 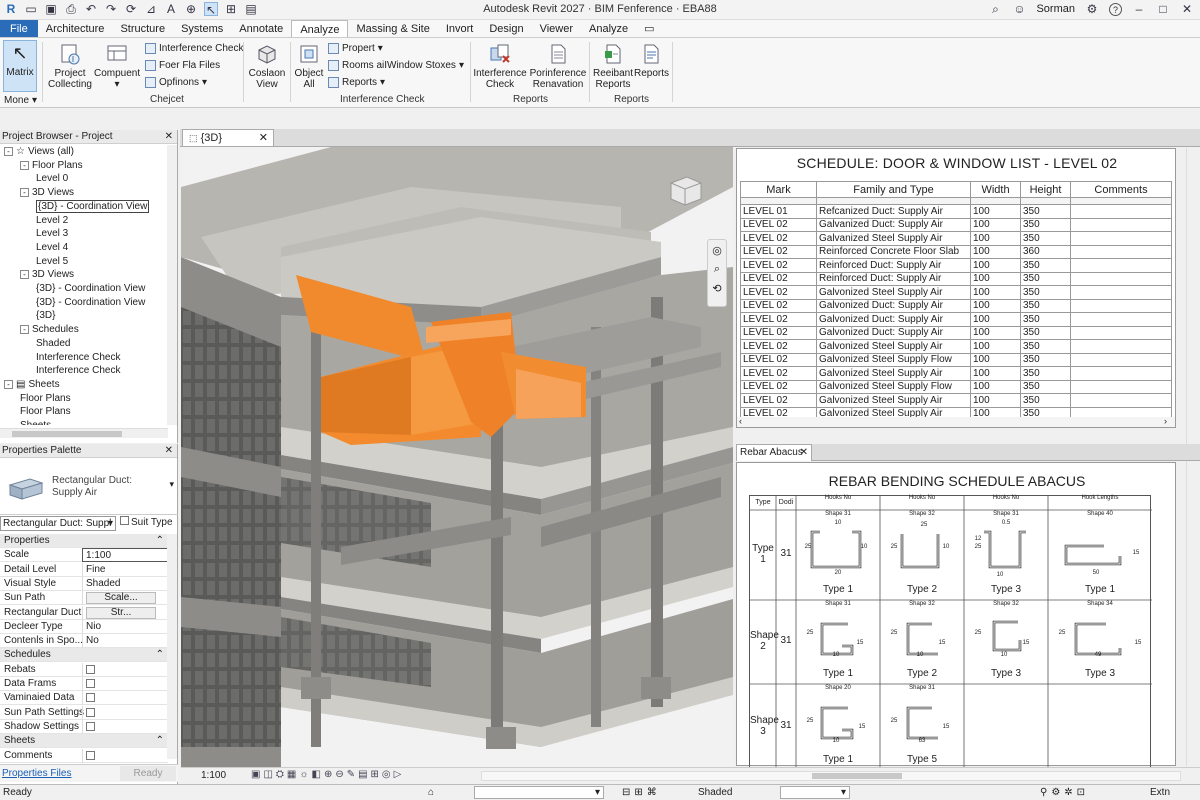 I want to click on foer-fla-files-button: Foer Fla Files, so click(x=182, y=65).